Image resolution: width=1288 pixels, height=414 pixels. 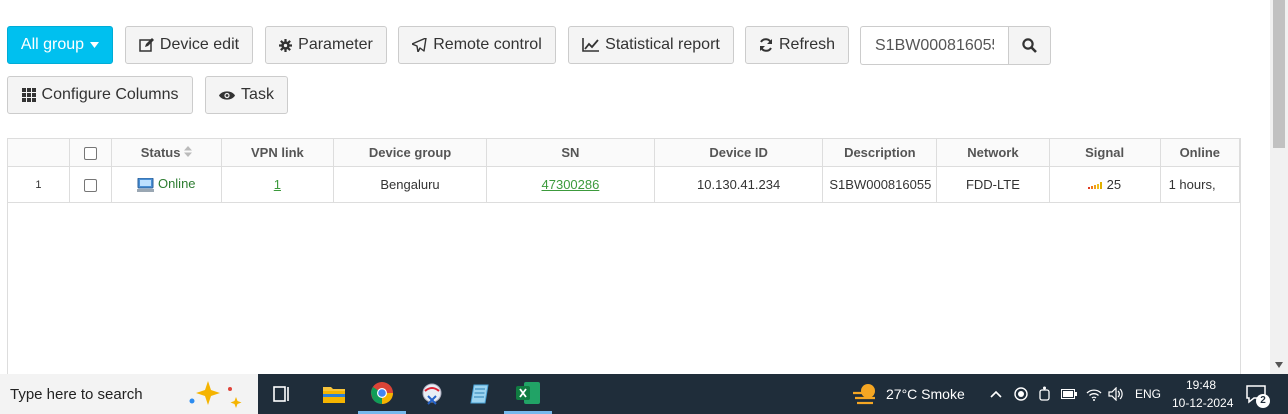 I want to click on gear-icon, so click(x=286, y=45).